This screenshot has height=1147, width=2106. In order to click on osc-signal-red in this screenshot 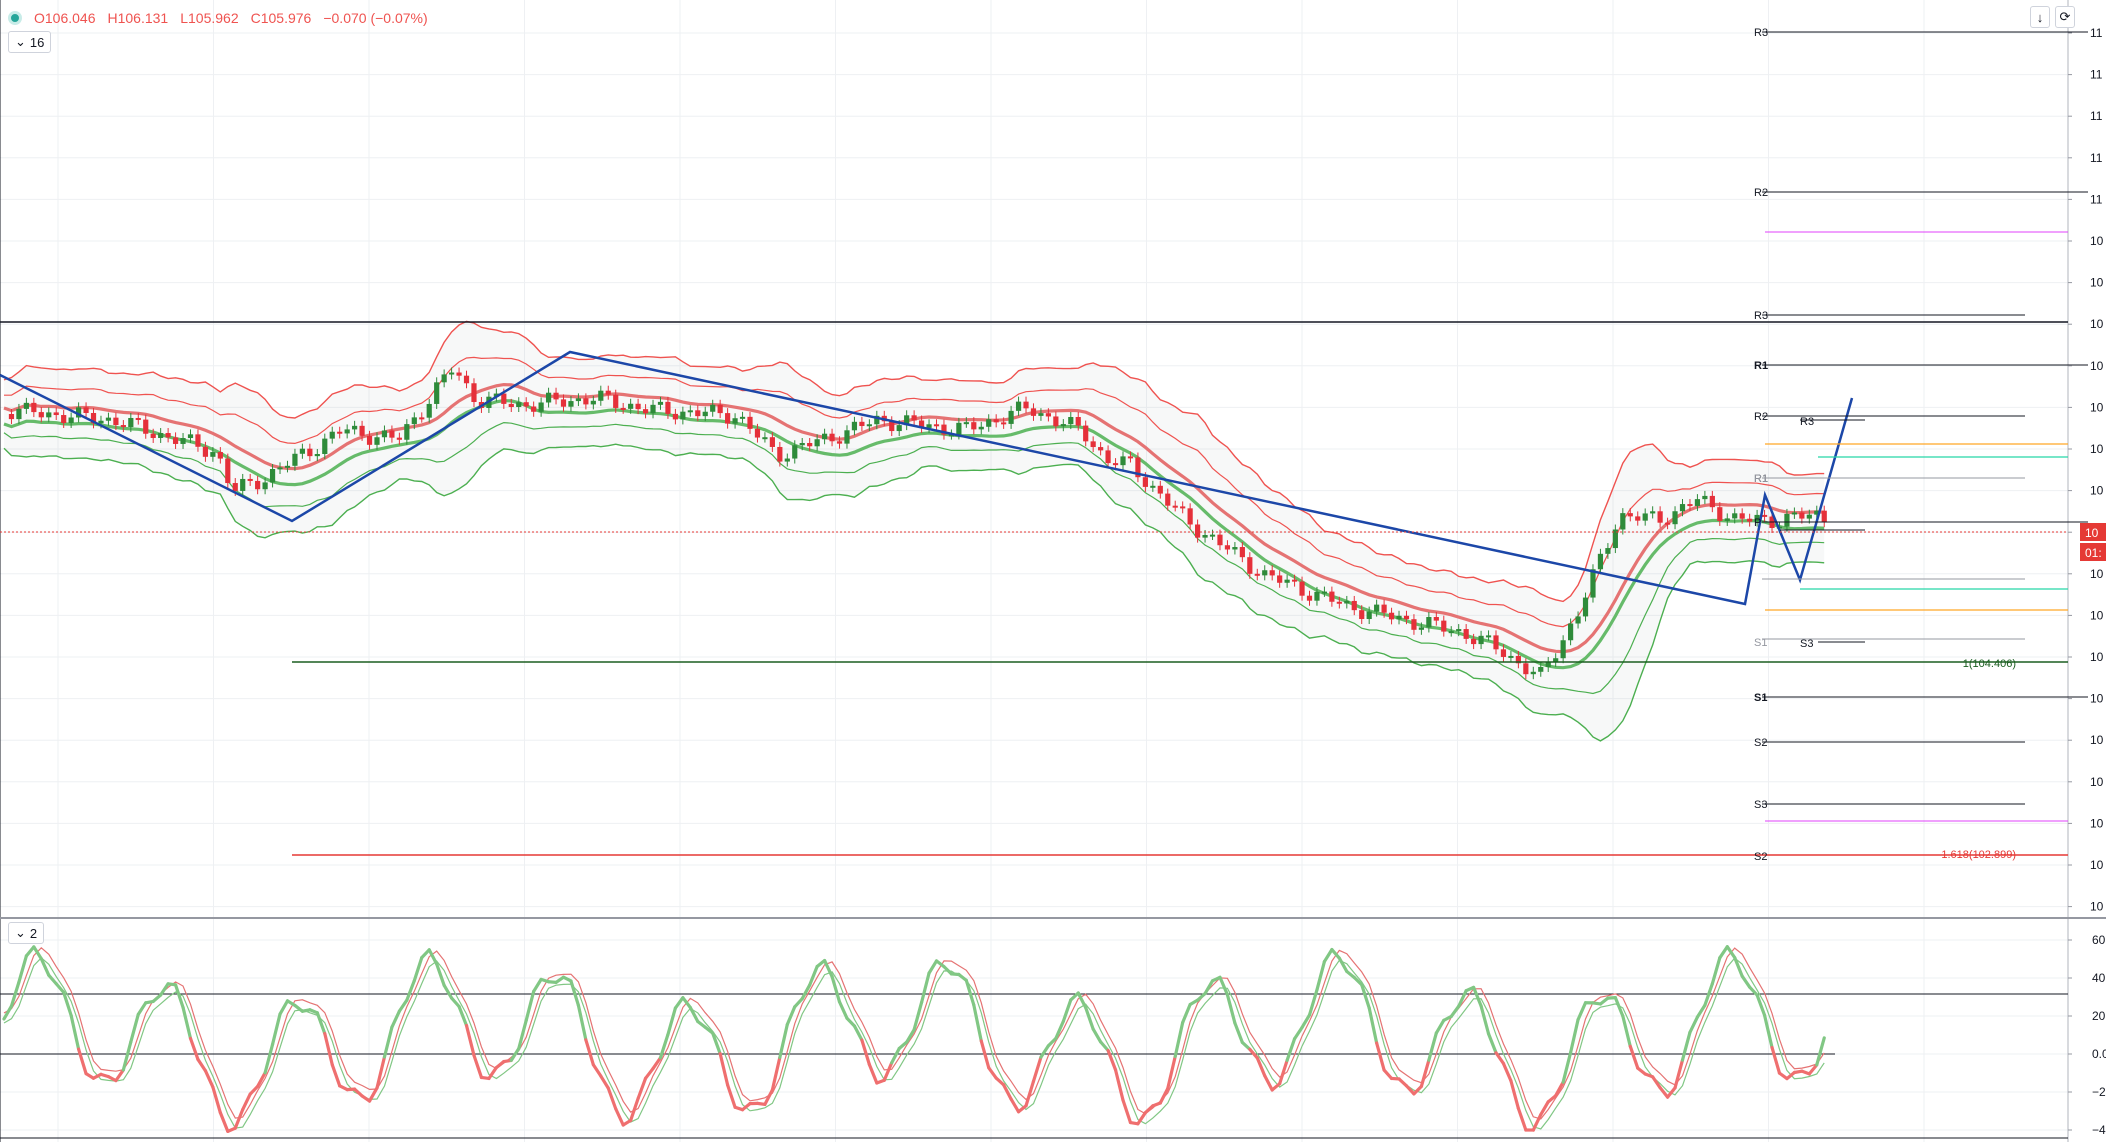, I will do `click(914, 1033)`.